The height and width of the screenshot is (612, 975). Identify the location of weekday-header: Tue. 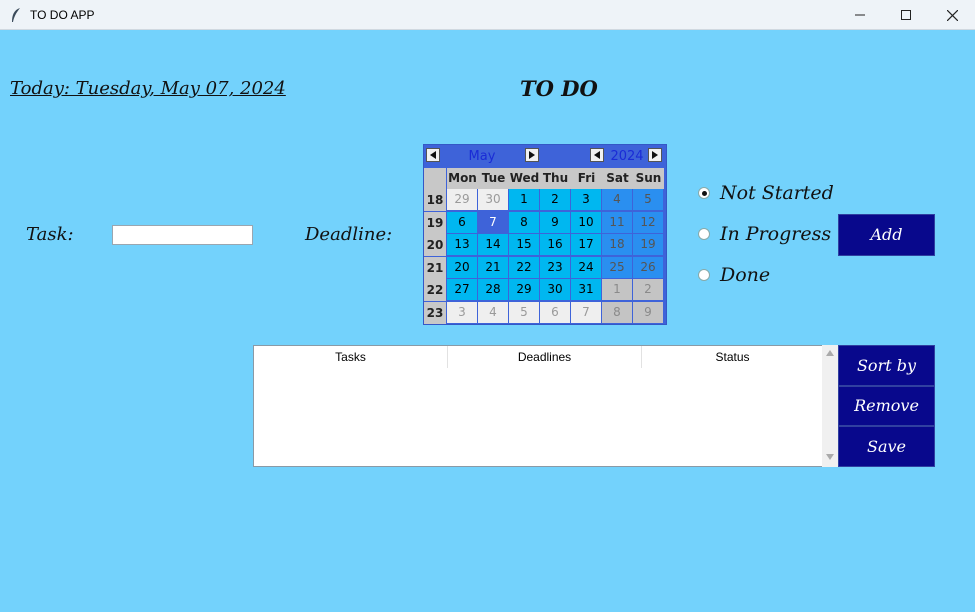
(493, 178).